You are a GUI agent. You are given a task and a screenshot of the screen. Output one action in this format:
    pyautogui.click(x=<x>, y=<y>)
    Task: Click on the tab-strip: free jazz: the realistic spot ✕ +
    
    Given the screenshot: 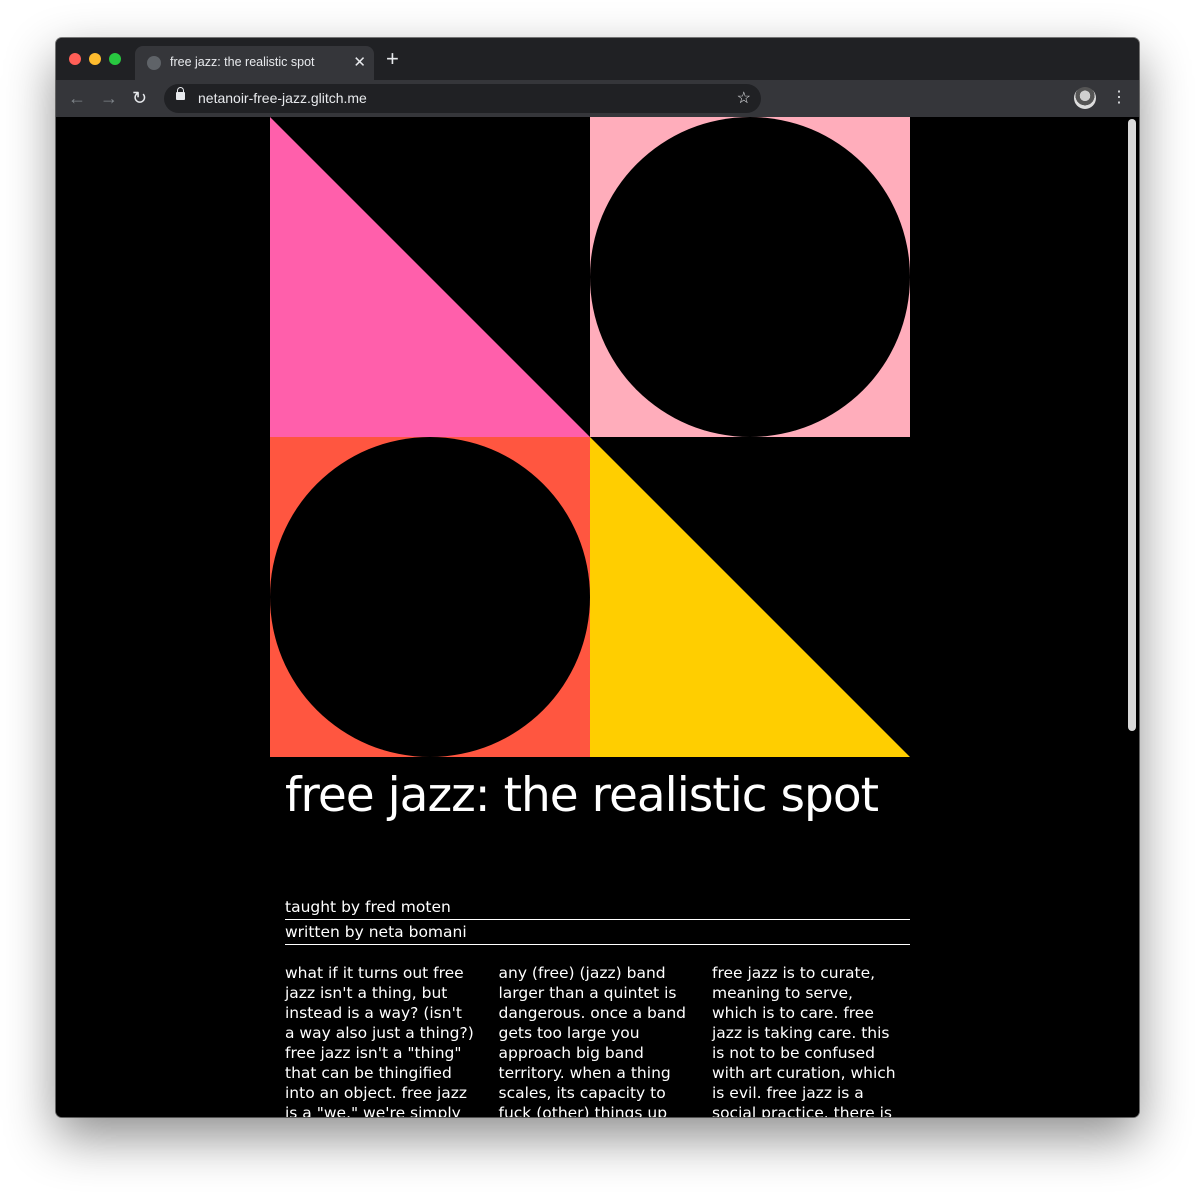 What is the action you would take?
    pyautogui.click(x=597, y=59)
    